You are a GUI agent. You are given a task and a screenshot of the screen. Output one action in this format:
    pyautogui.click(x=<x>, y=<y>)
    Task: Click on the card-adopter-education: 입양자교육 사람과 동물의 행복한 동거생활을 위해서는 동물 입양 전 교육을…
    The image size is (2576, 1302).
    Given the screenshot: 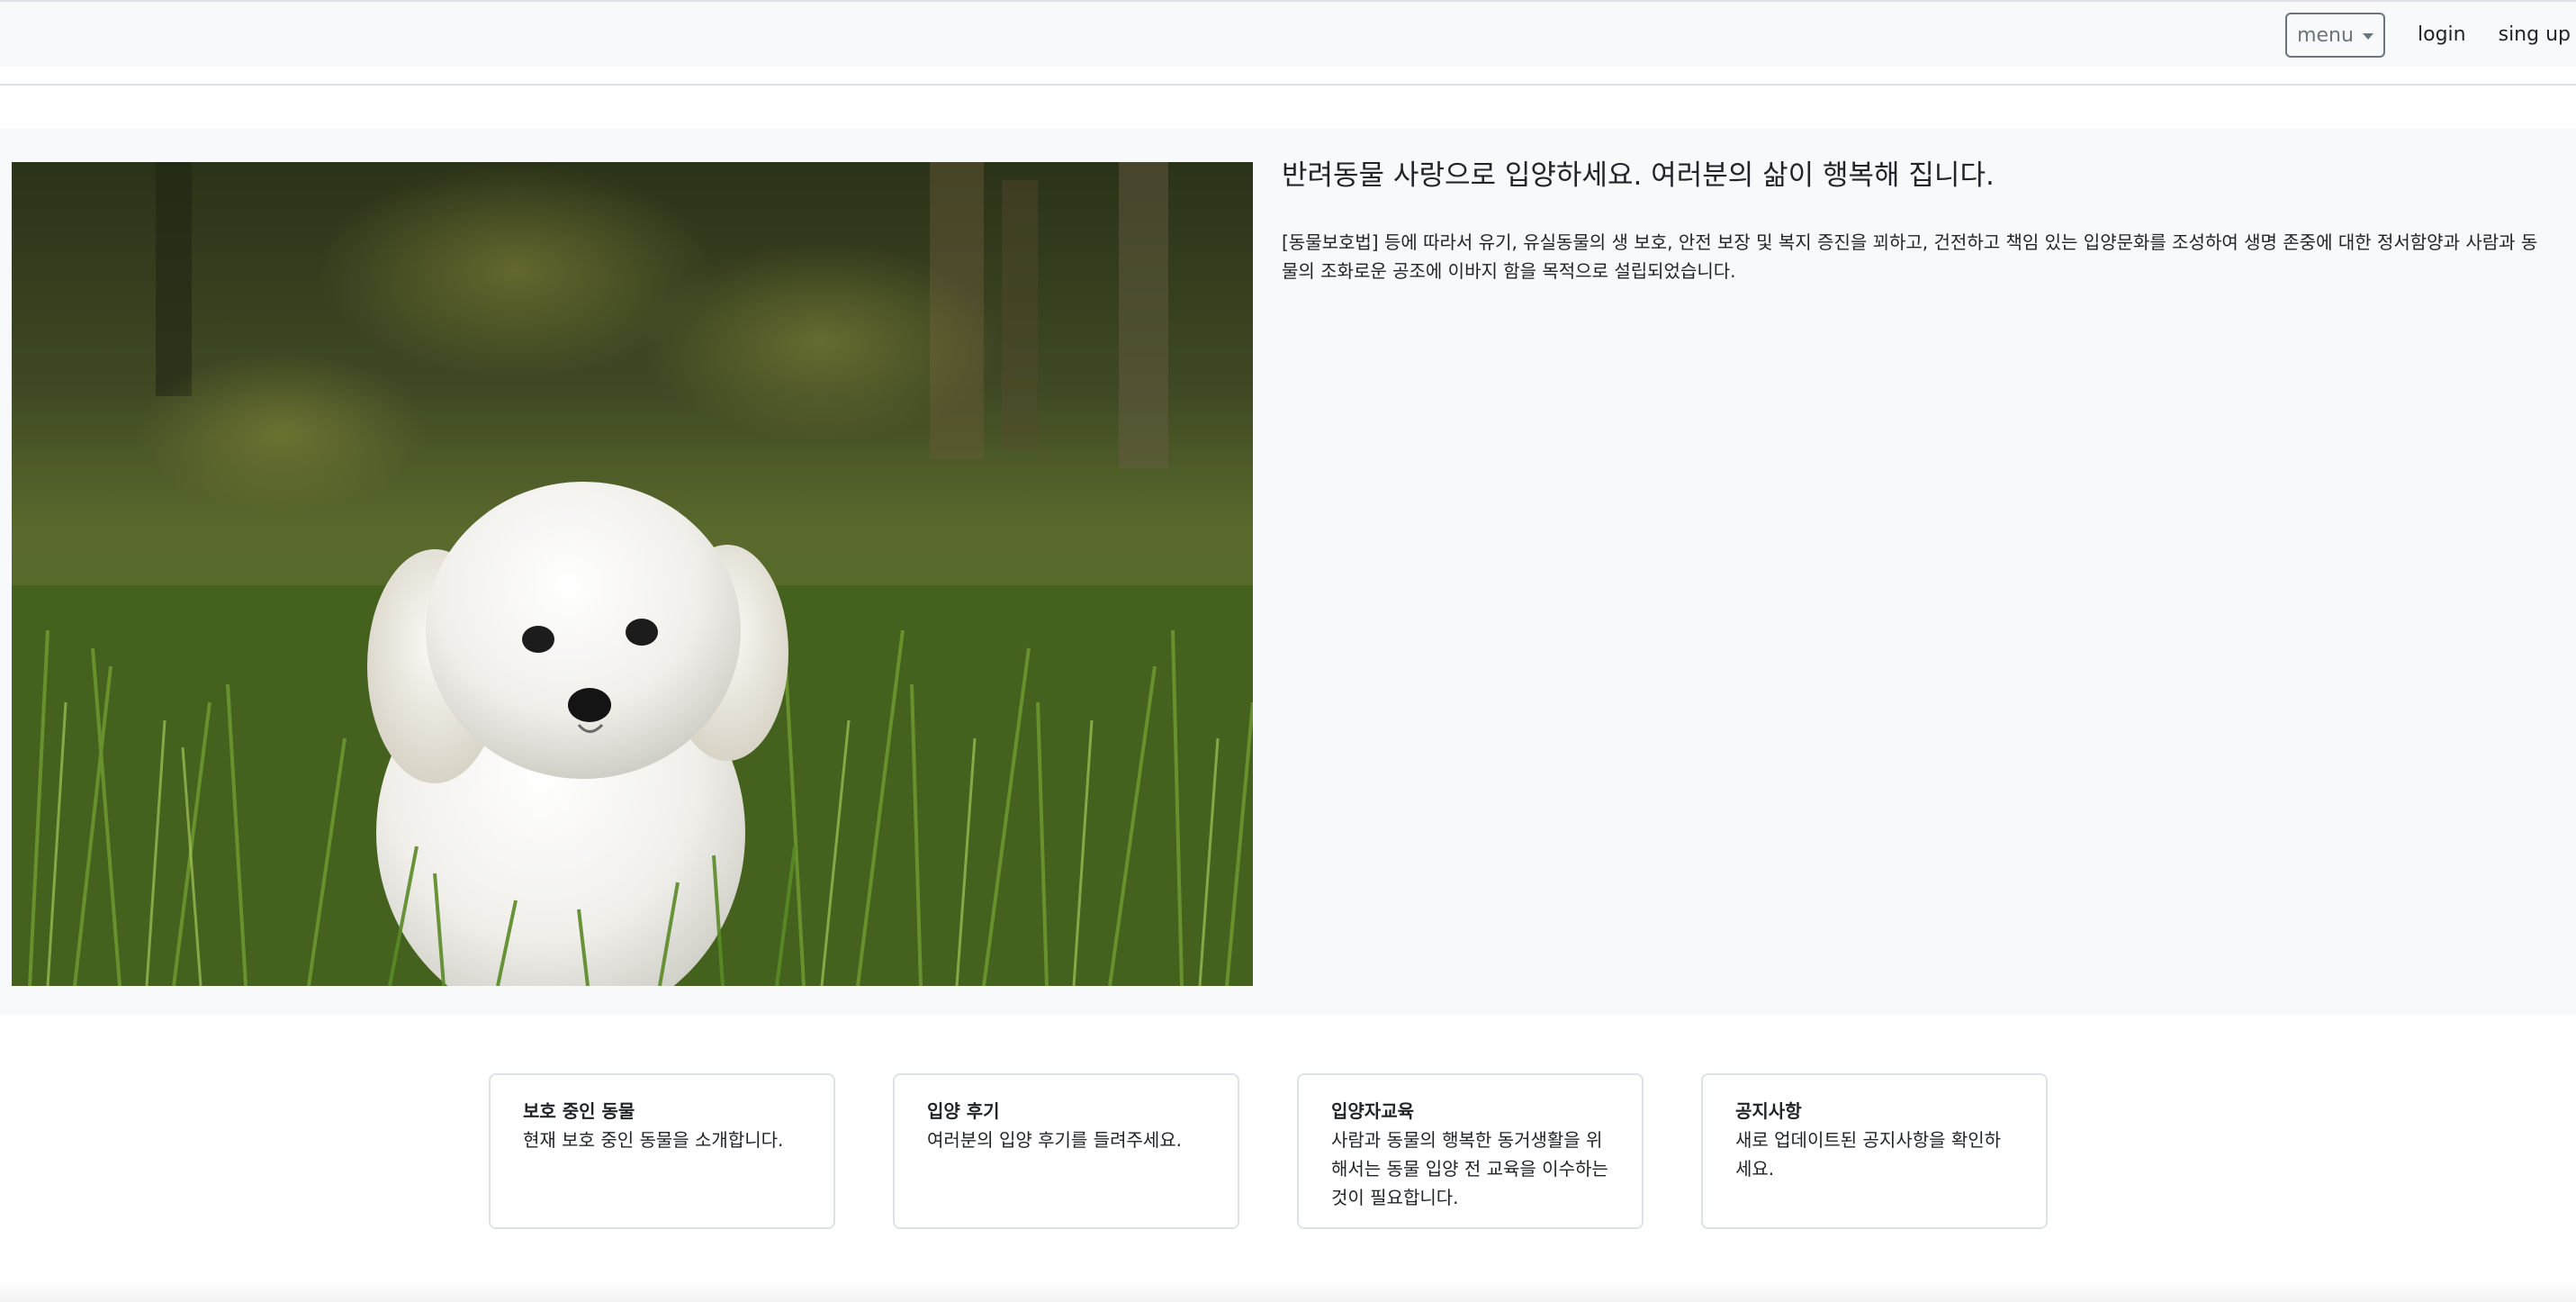 What is the action you would take?
    pyautogui.click(x=1470, y=1151)
    